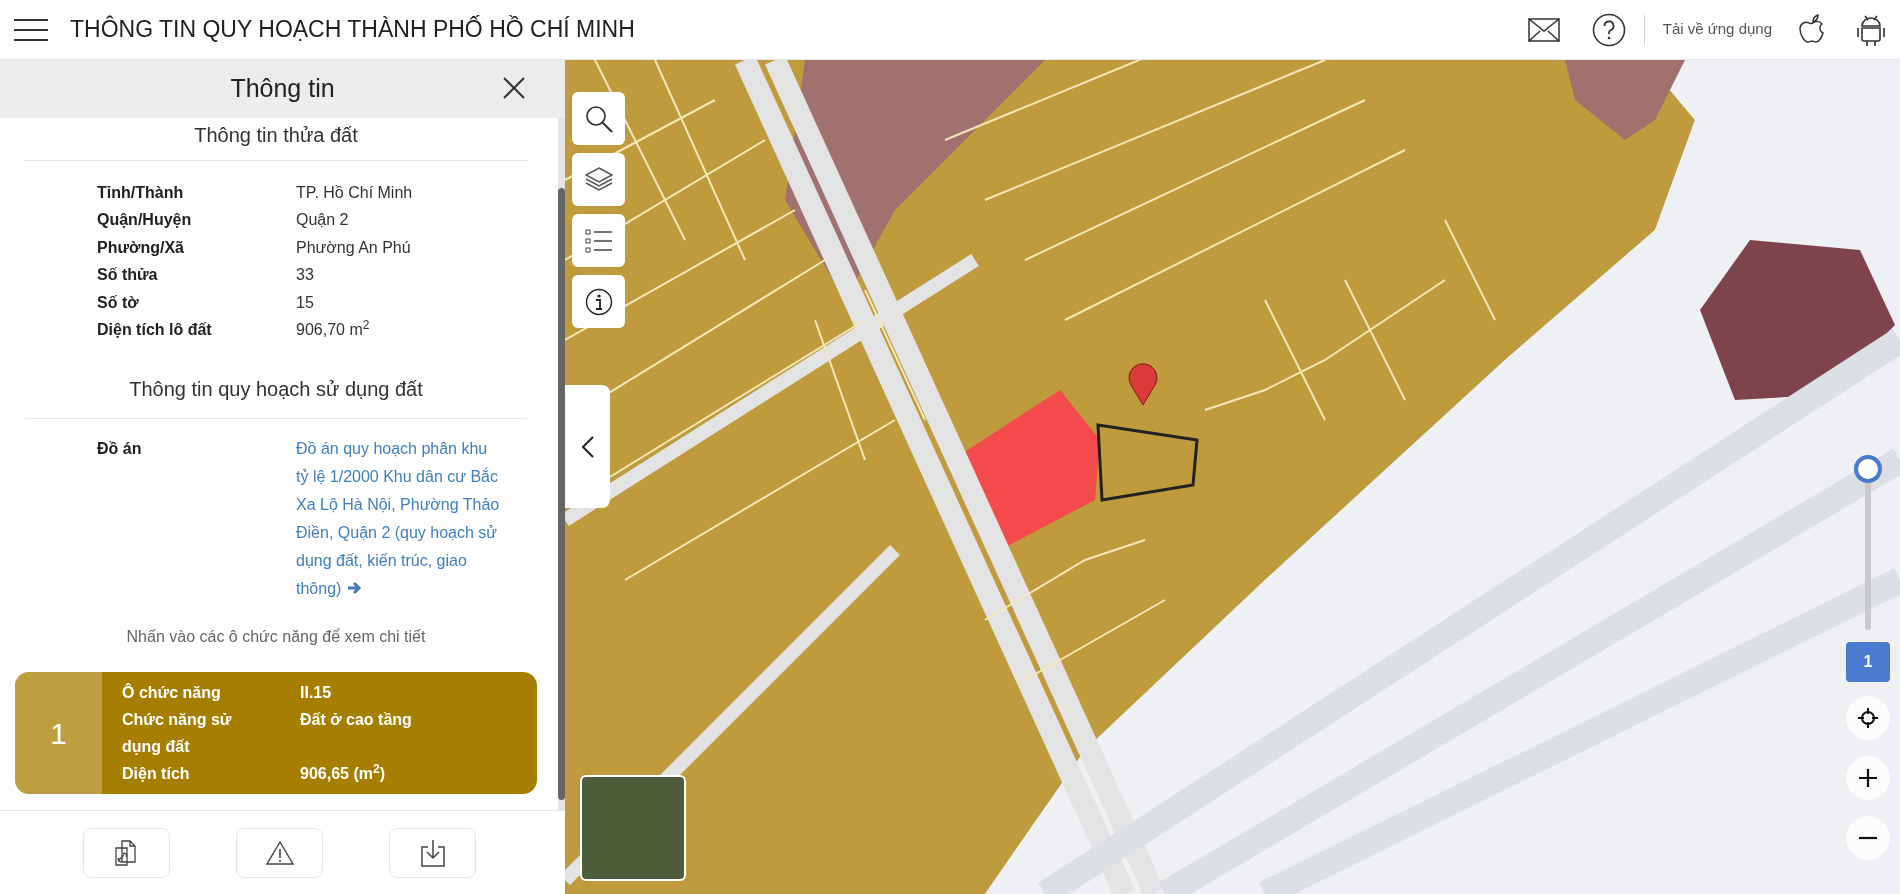 This screenshot has width=1900, height=894. I want to click on opacity-slider, so click(1868, 542).